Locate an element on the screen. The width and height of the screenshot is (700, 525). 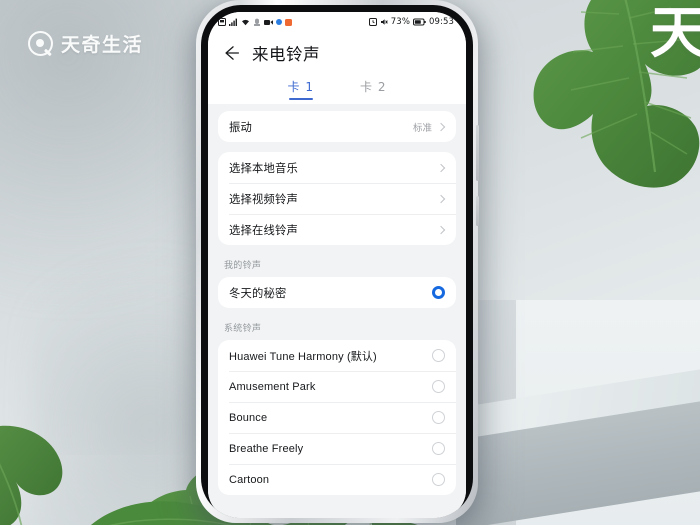
row-label: 冬天的秘密 is located at coordinates (258, 293).